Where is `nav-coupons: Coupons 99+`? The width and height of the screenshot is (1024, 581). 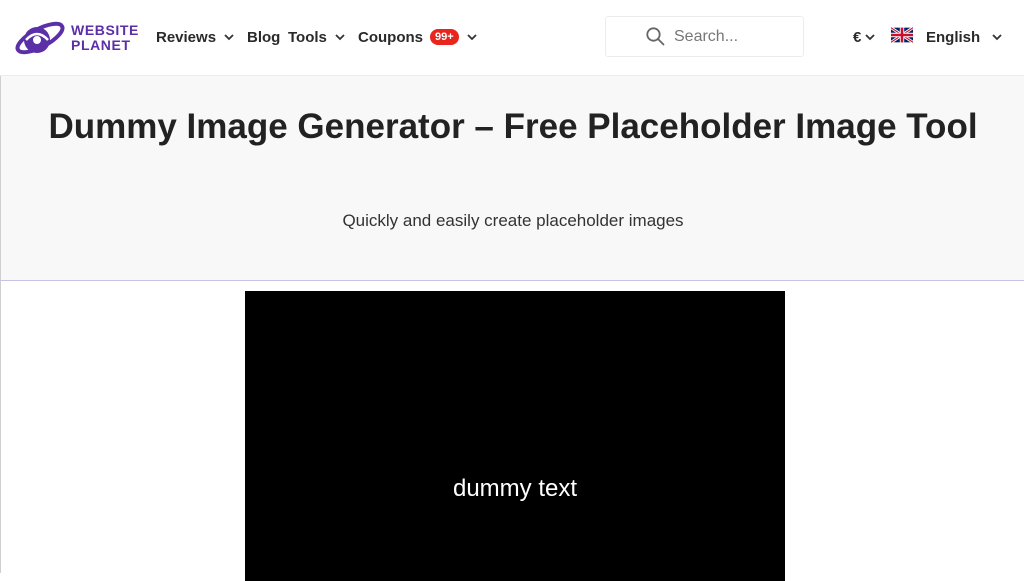 nav-coupons: Coupons 99+ is located at coordinates (417, 37).